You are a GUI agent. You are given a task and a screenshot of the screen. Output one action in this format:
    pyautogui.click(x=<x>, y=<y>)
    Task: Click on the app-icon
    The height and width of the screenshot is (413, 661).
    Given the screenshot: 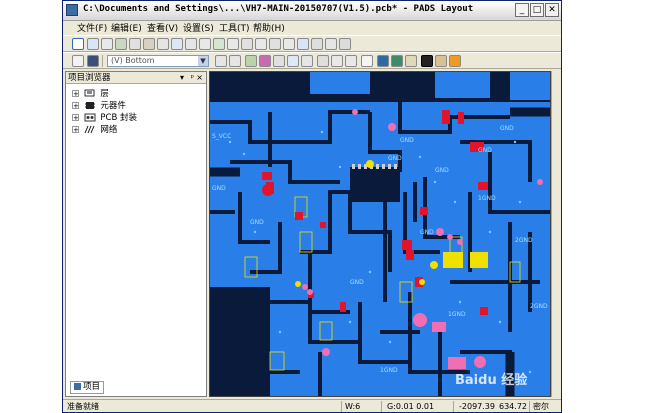 What is the action you would take?
    pyautogui.click(x=72, y=10)
    